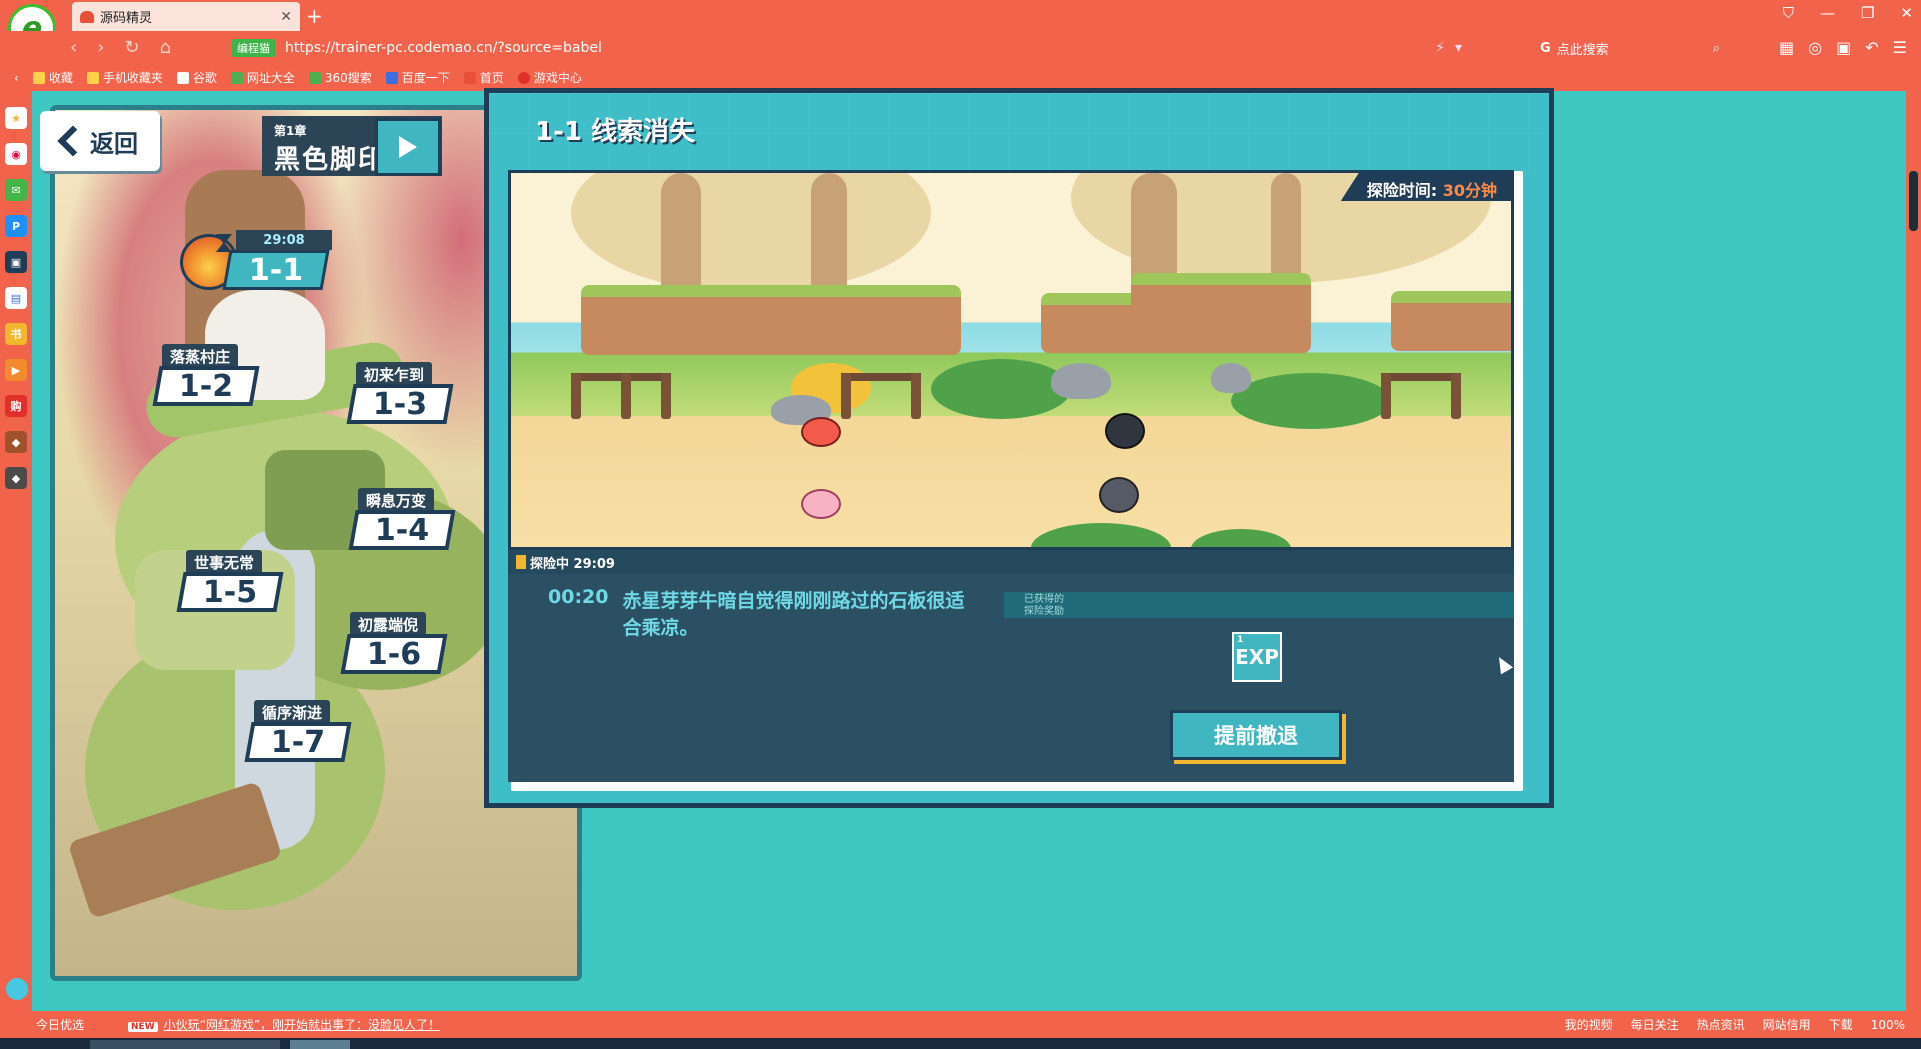 The width and height of the screenshot is (1921, 1049). I want to click on search360-icon, so click(314, 77).